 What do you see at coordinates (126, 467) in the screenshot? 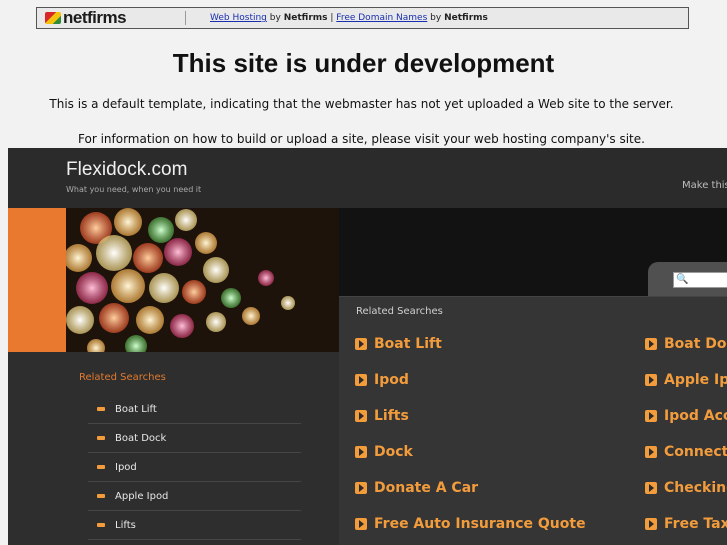
I see `left-item-label: Ipod` at bounding box center [126, 467].